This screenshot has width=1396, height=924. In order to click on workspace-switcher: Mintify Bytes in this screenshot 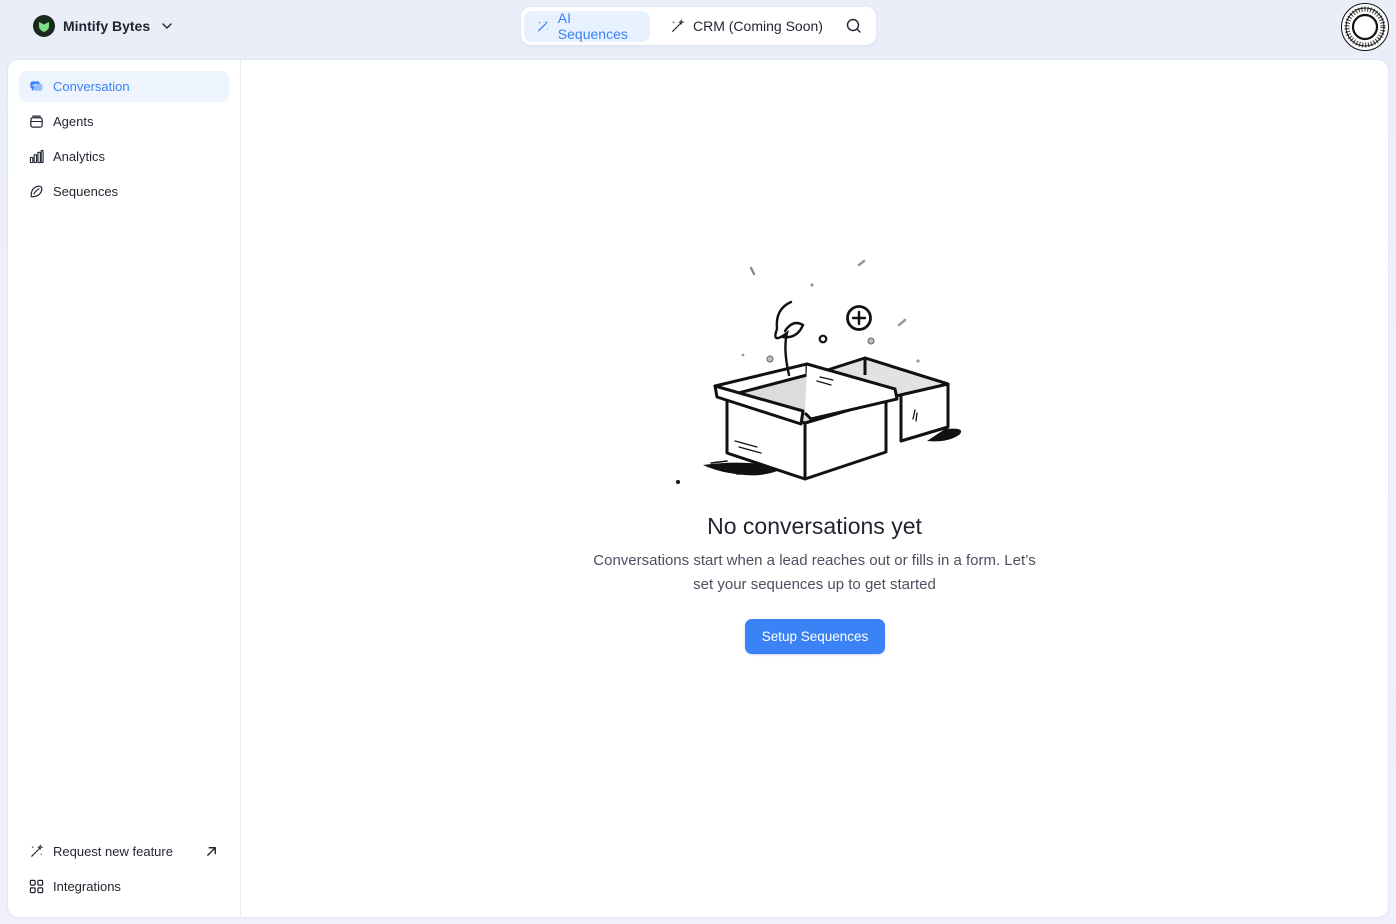, I will do `click(103, 26)`.